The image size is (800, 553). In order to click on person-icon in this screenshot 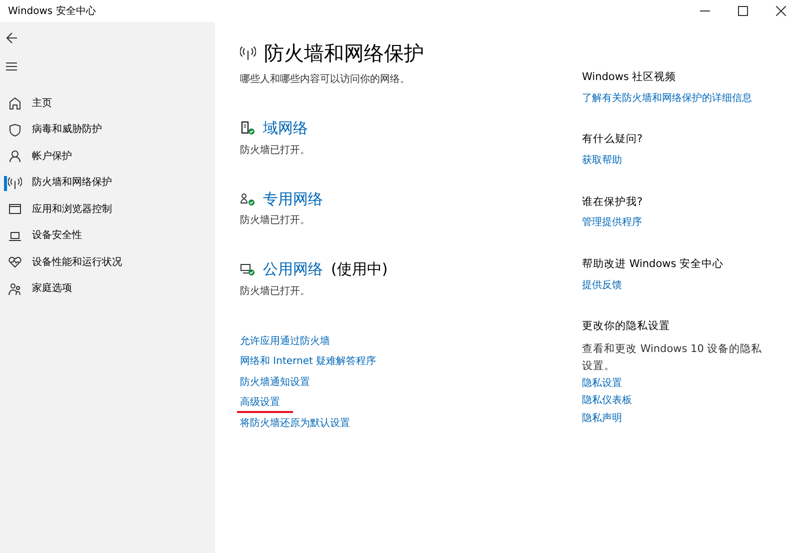, I will do `click(15, 156)`.